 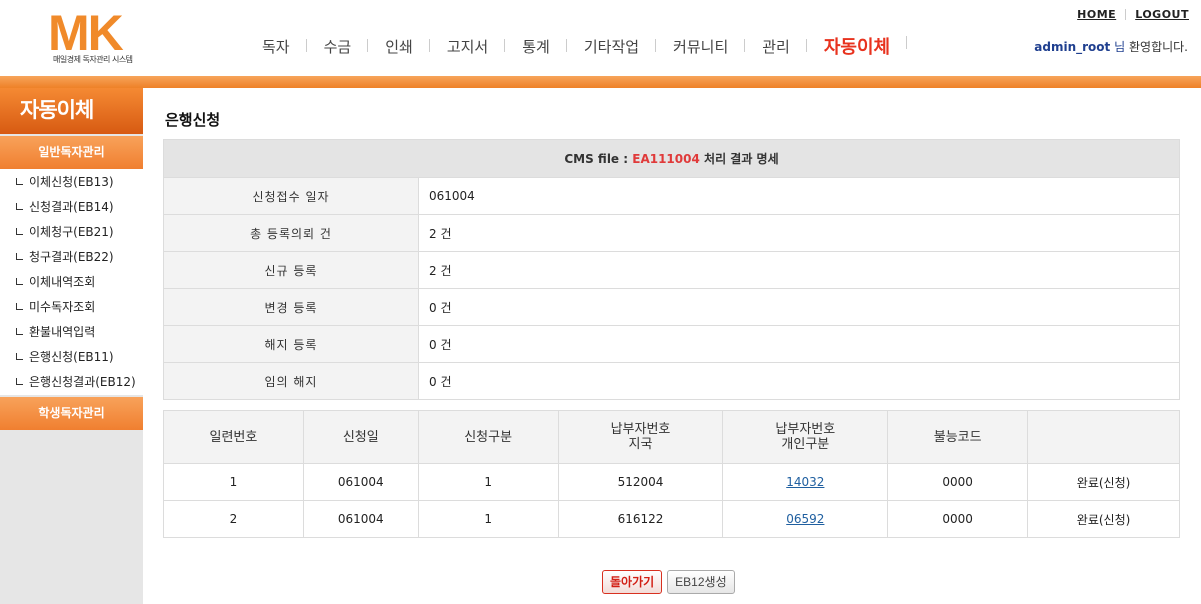 I want to click on summary-label: 총 등록의뢰 건, so click(x=291, y=233).